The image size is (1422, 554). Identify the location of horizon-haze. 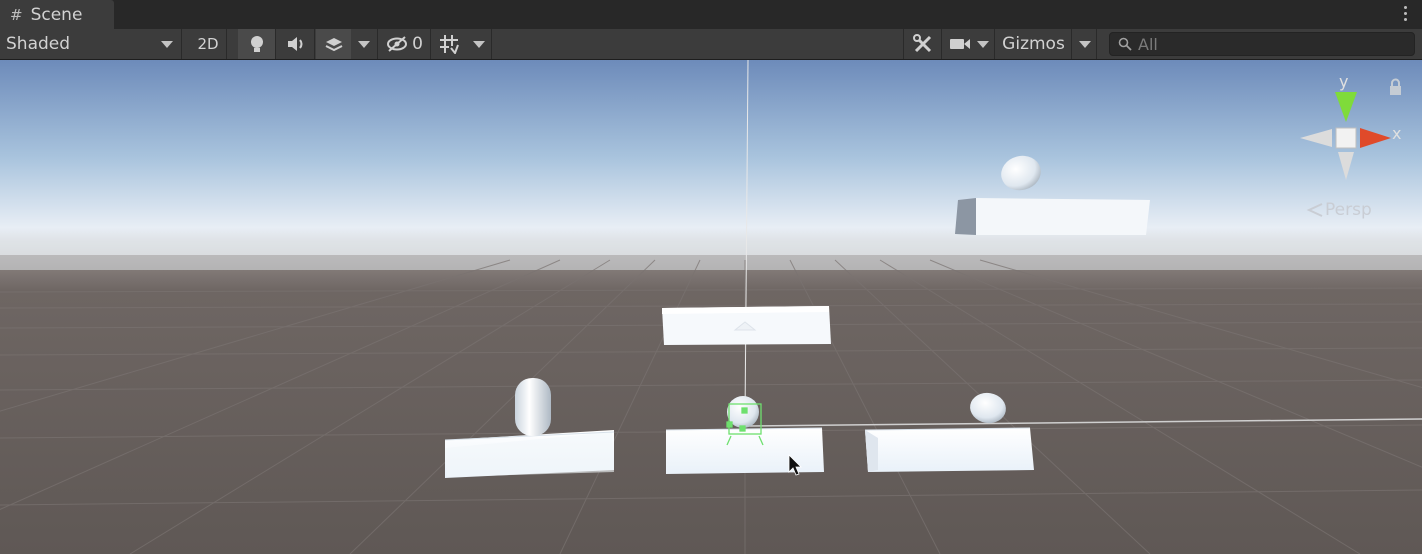
(711, 255).